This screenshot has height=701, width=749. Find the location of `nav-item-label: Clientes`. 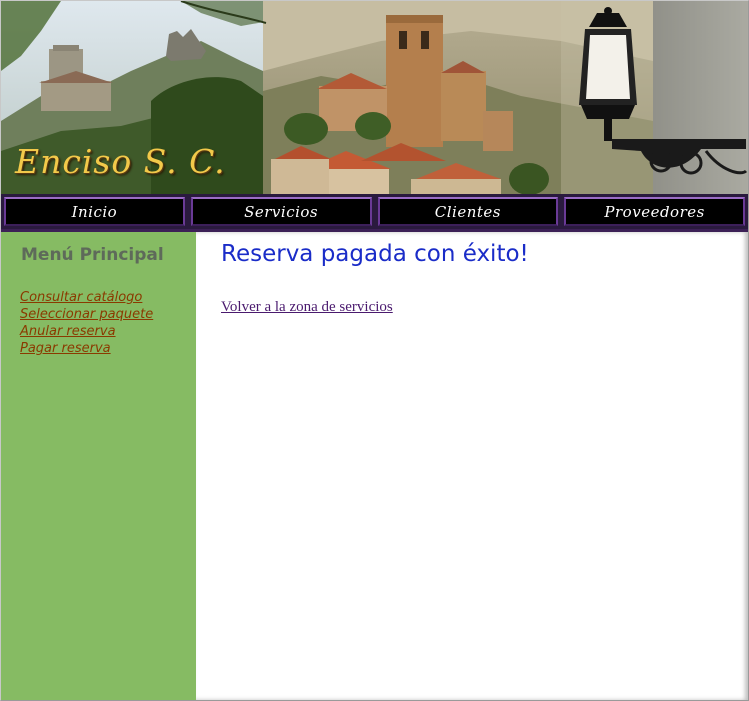

nav-item-label: Clientes is located at coordinates (467, 211).